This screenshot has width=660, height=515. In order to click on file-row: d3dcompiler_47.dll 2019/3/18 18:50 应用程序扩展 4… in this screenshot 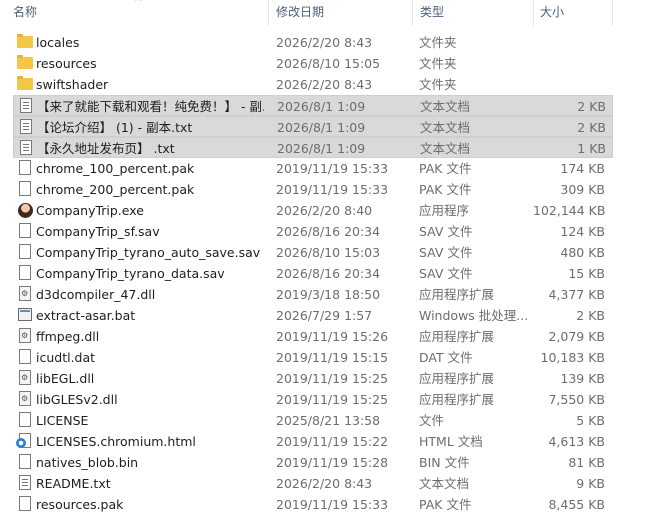, I will do `click(313, 294)`.